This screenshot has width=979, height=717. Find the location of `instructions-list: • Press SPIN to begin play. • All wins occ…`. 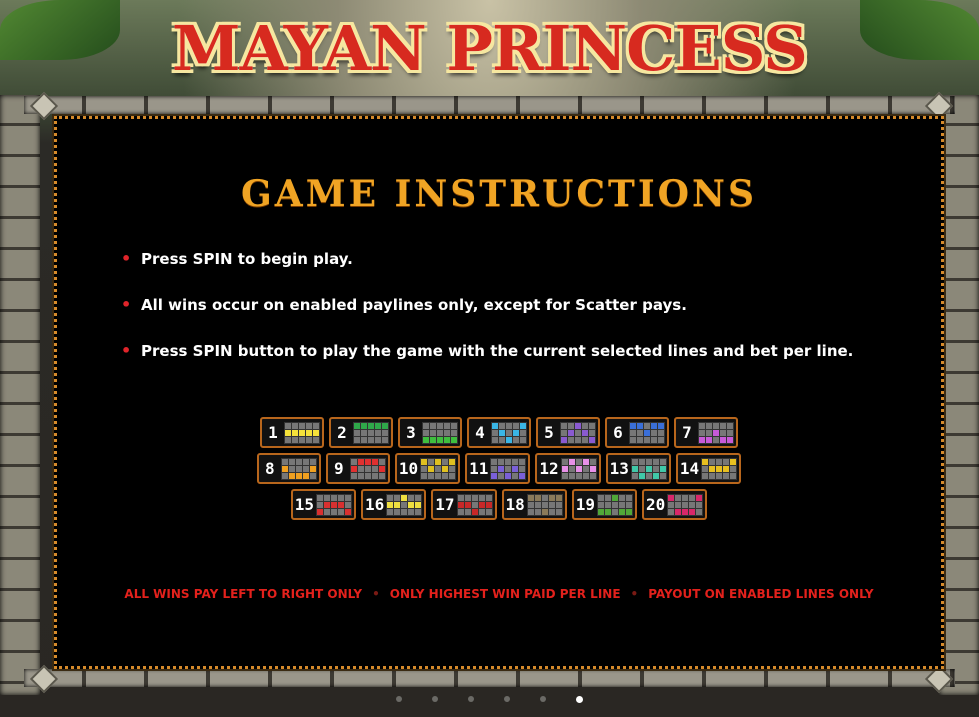

instructions-list: • Press SPIN to begin play. • All wins occ… is located at coordinates (486, 318).